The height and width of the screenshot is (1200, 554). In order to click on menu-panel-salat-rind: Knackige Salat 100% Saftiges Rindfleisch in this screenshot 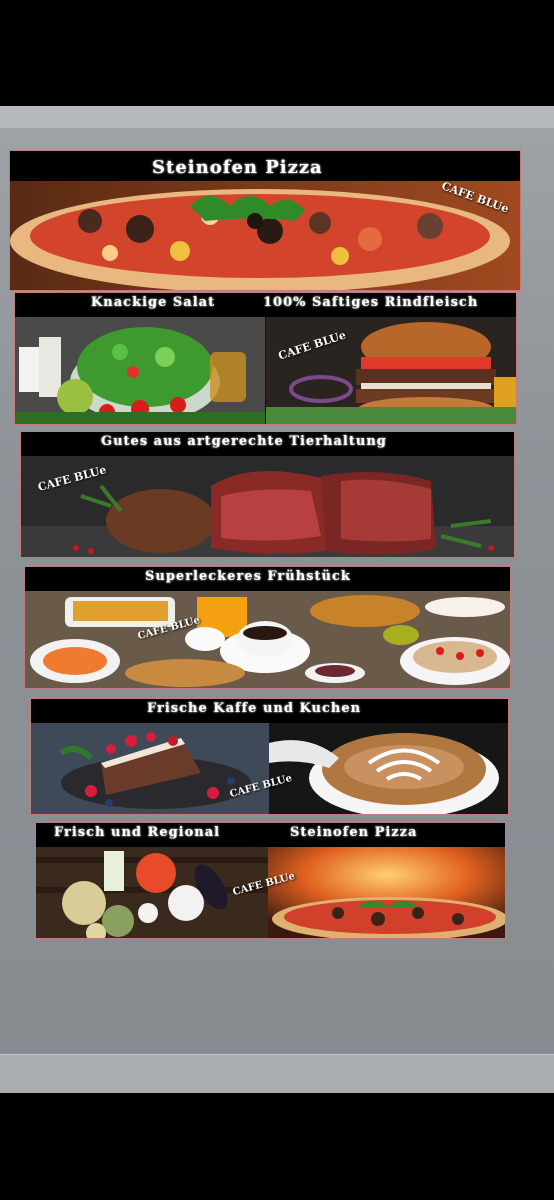, I will do `click(265, 358)`.